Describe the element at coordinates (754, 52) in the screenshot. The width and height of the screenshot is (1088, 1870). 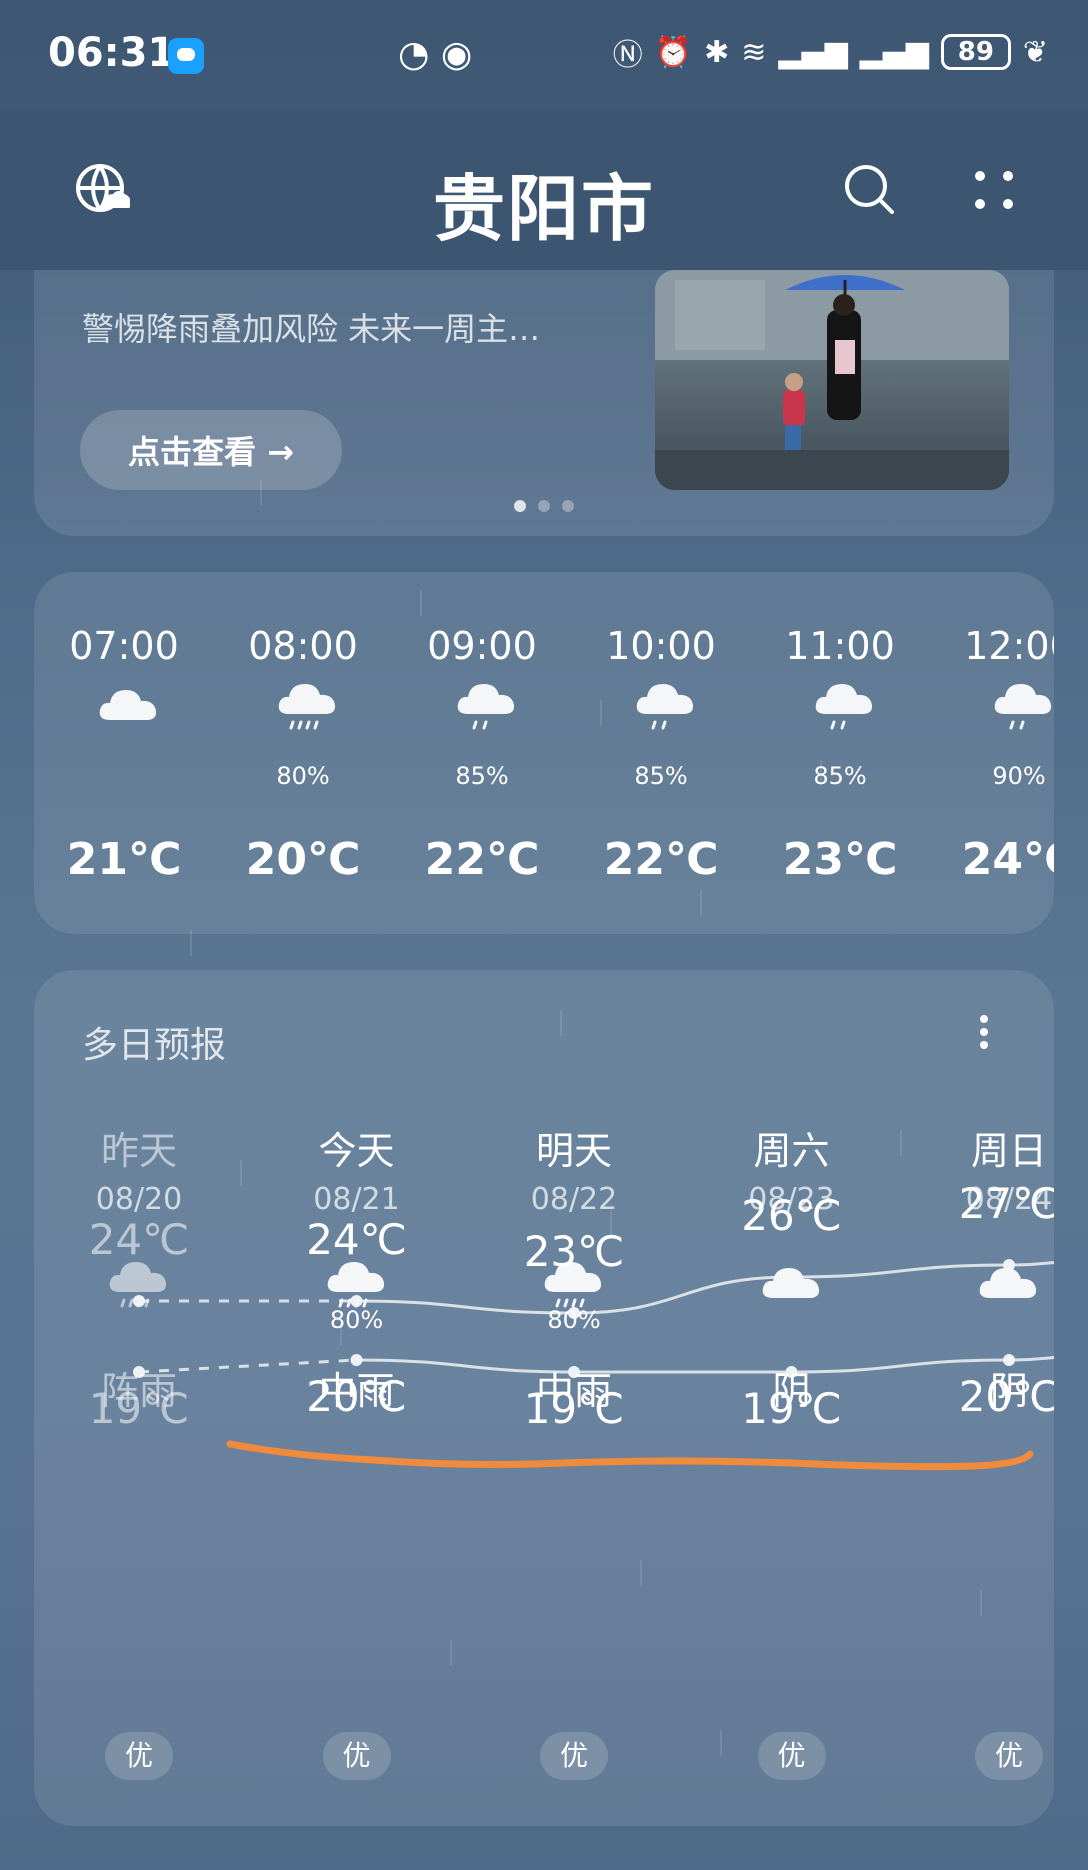
I see `wifi-icon: ≋` at that location.